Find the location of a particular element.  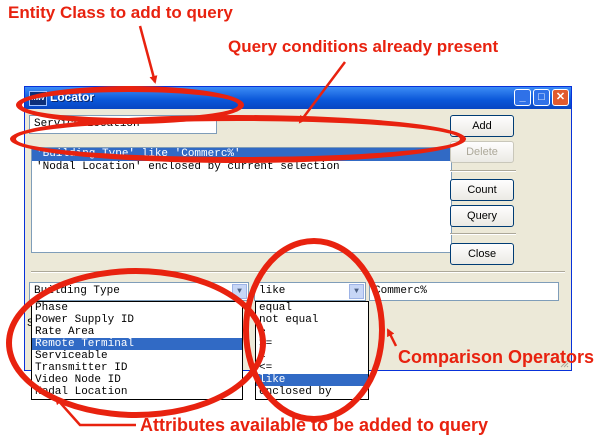

comparison-operators-arrow is located at coordinates (392, 337).